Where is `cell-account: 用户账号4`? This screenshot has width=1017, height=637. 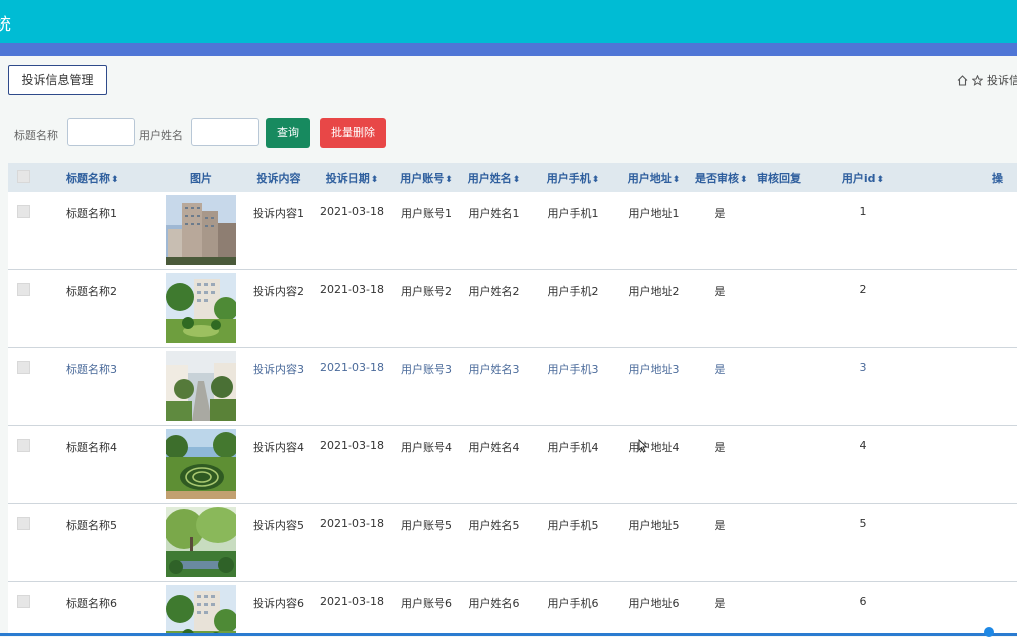
cell-account: 用户账号4 is located at coordinates (426, 447).